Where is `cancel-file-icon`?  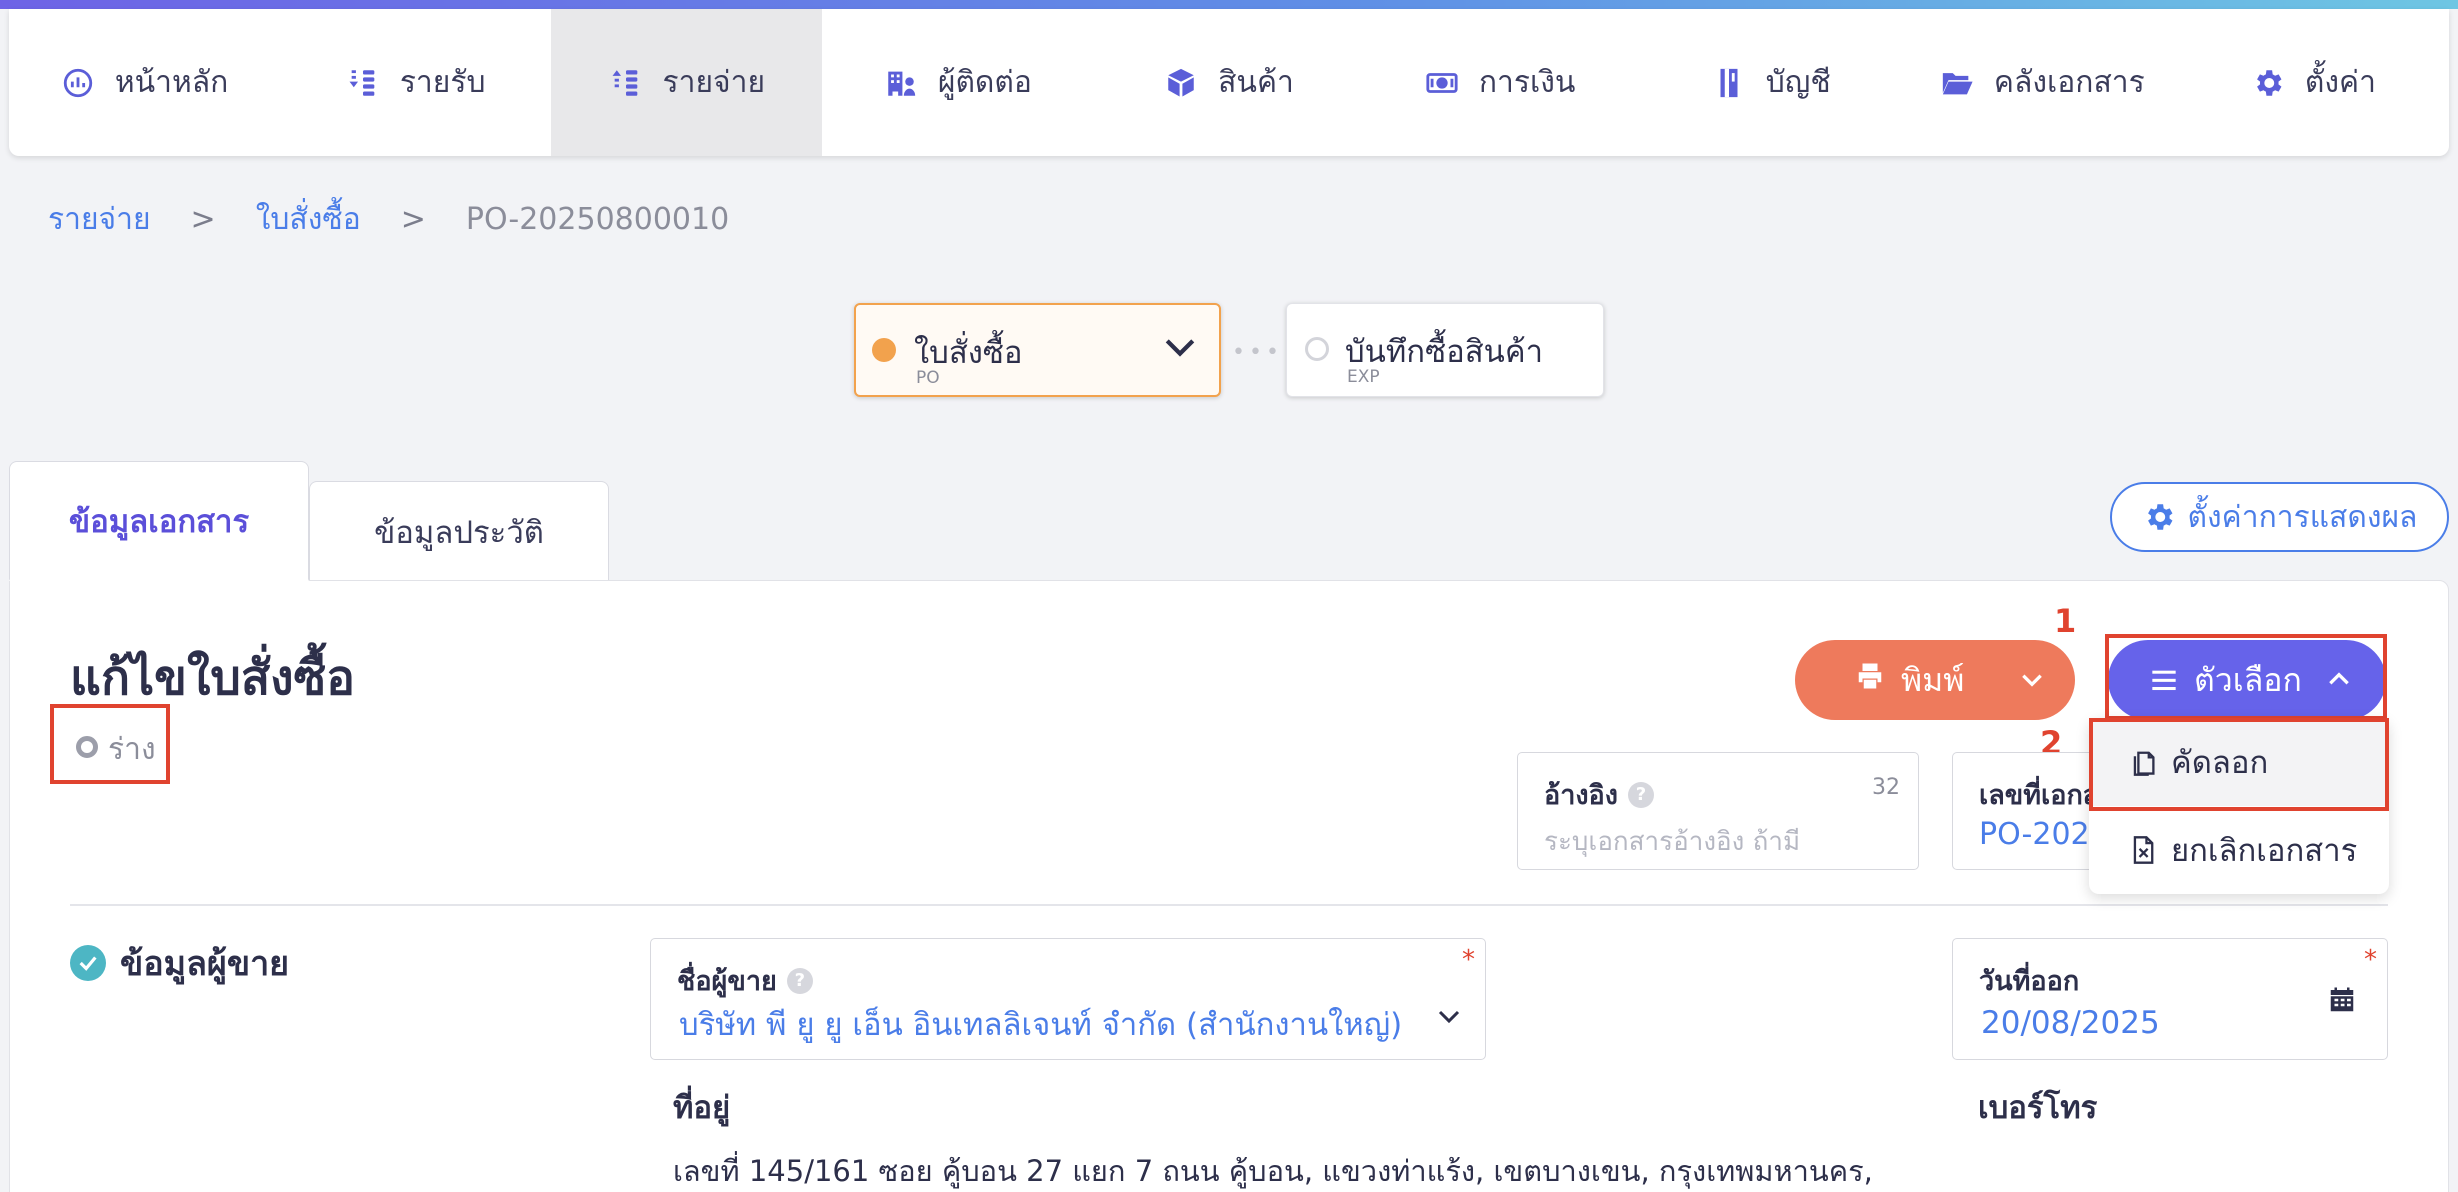
cancel-file-icon is located at coordinates (2143, 850).